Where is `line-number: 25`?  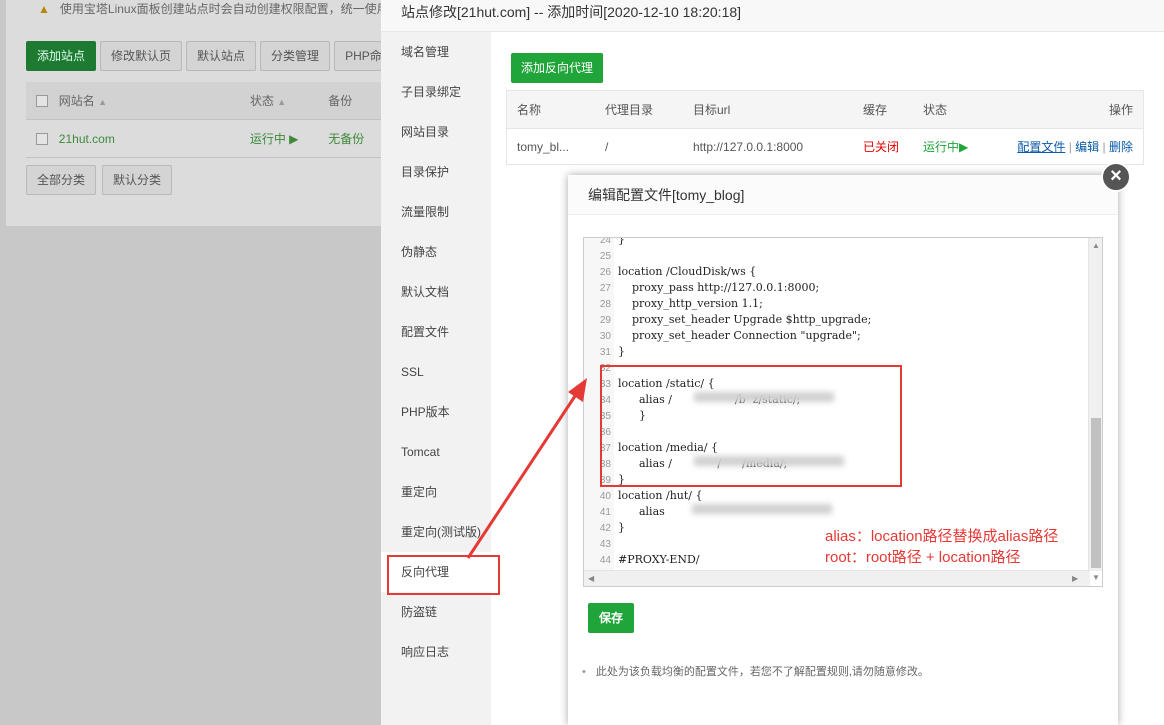 line-number: 25 is located at coordinates (605, 256).